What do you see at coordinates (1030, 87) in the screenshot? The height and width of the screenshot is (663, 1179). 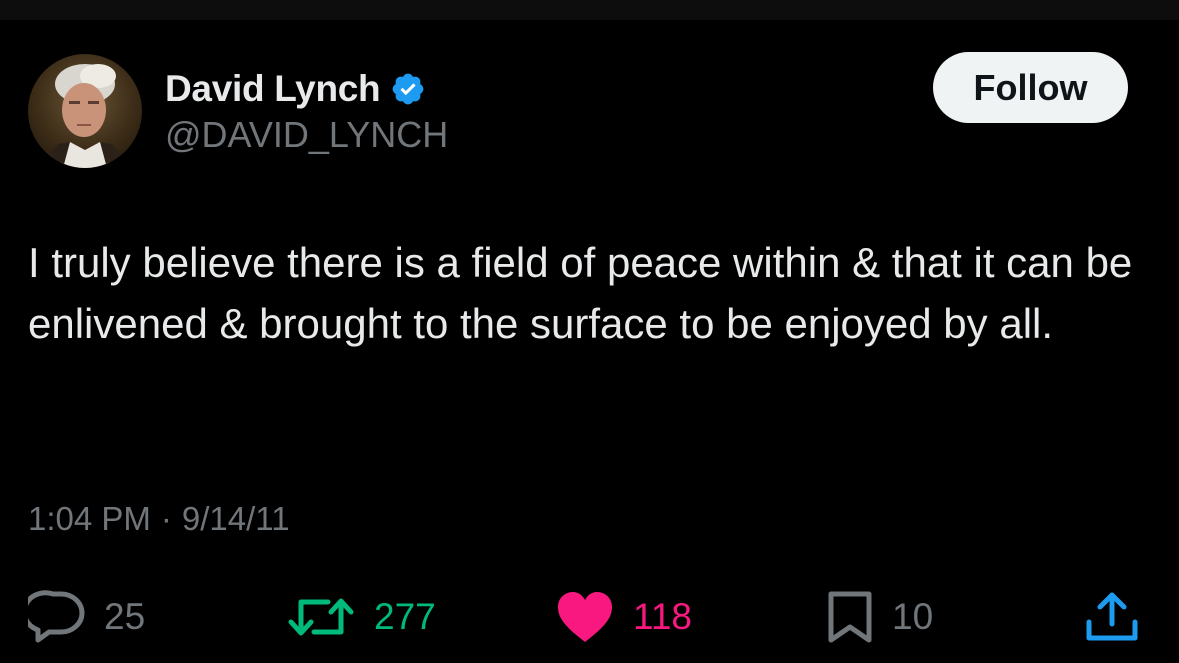 I see `follow-button: Follow` at bounding box center [1030, 87].